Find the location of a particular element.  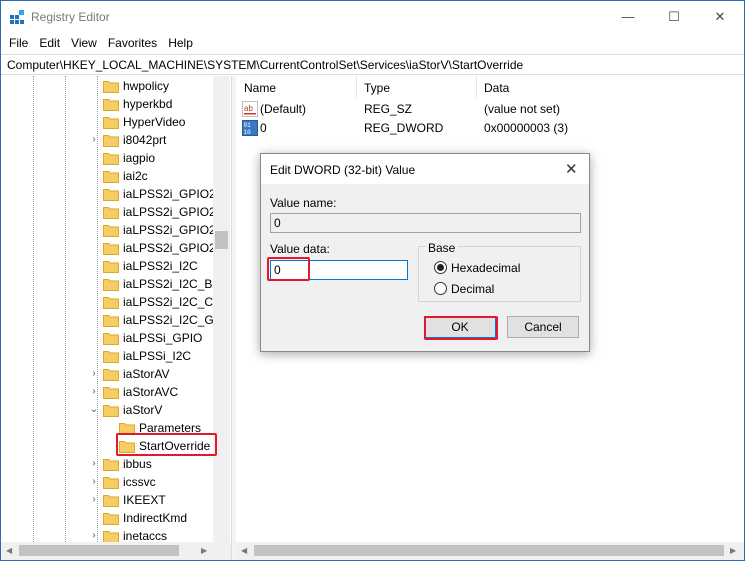

dialog-title-bar: Edit DWORD (32-bit) Value ✕ is located at coordinates (425, 169).